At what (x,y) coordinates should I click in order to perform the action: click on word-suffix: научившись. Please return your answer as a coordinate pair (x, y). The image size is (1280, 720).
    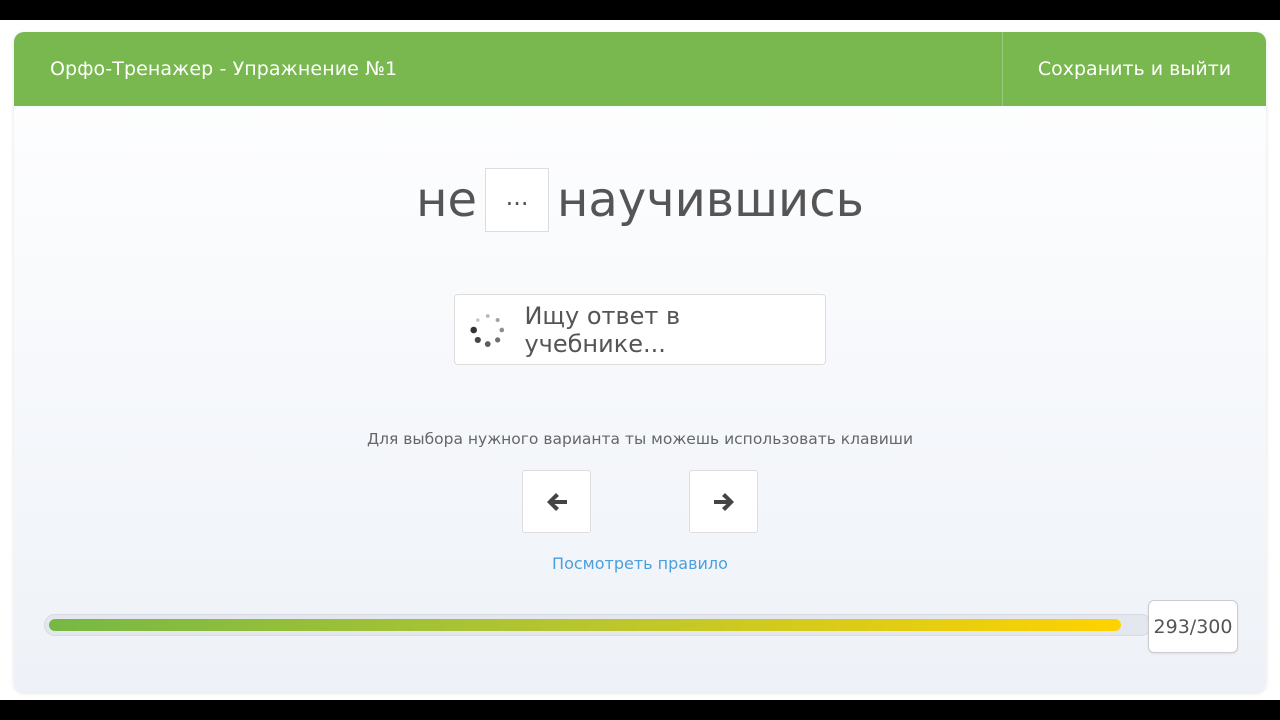
    Looking at the image, I should click on (710, 200).